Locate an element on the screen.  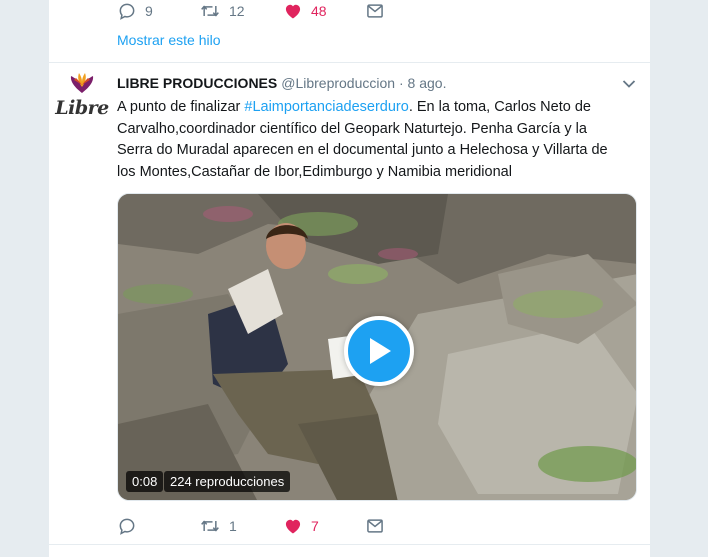
tweet-actions: 1 7 is located at coordinates (377, 526).